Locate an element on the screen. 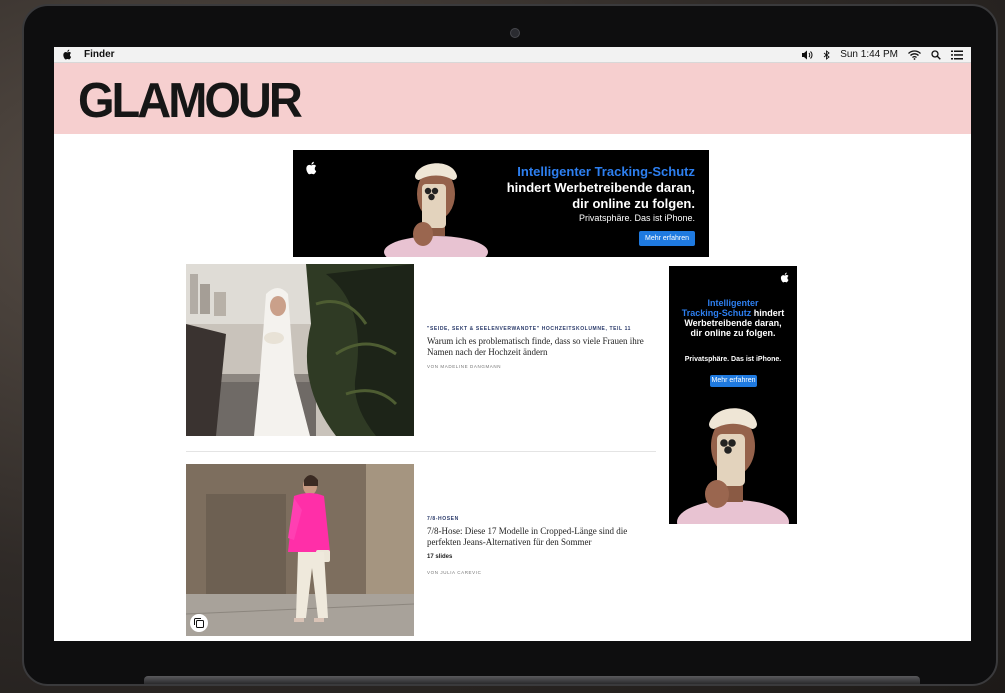 Image resolution: width=1005 pixels, height=693 pixels. app-name: Finder is located at coordinates (99, 54).